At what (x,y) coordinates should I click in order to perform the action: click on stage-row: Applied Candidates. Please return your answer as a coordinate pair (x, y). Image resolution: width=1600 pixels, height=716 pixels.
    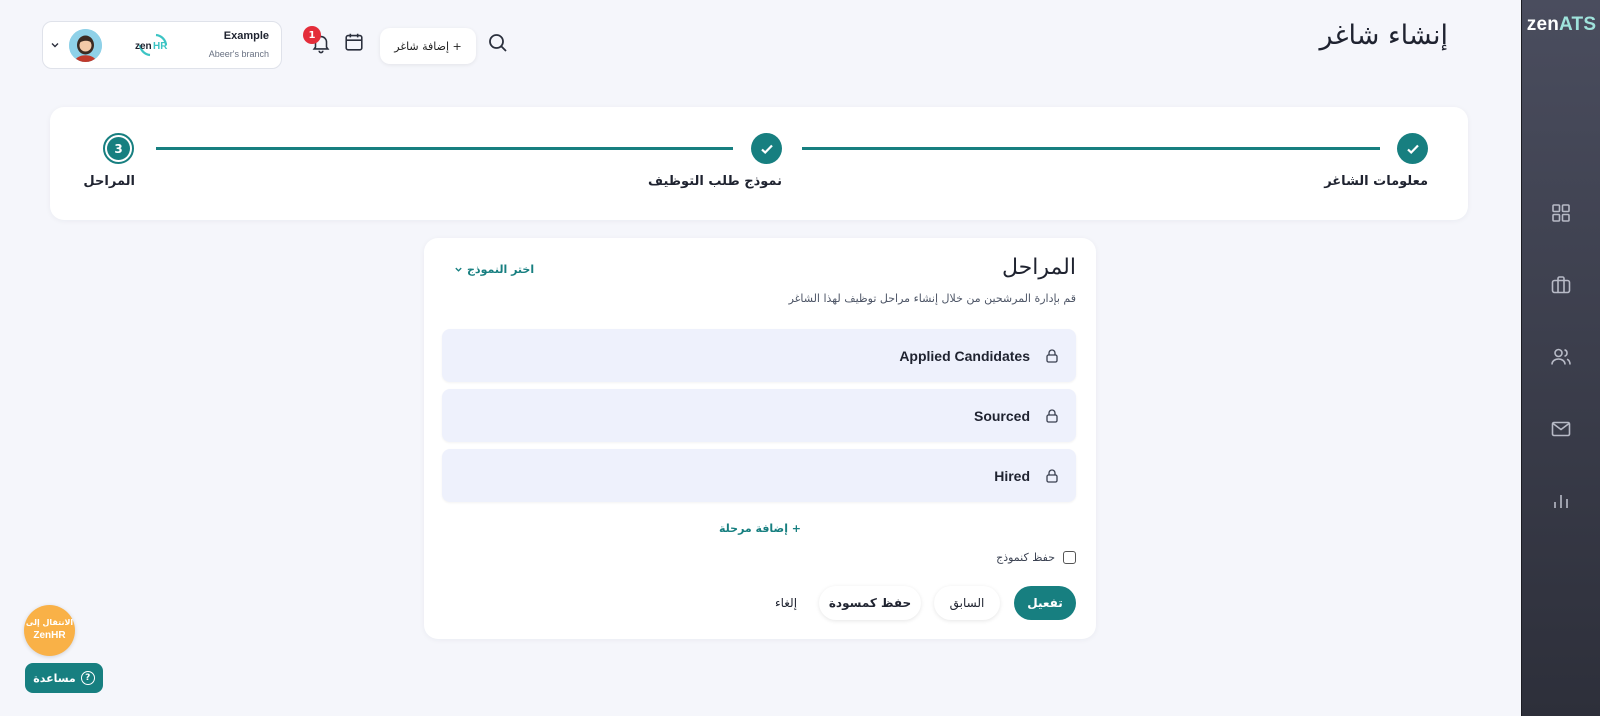
    Looking at the image, I should click on (759, 355).